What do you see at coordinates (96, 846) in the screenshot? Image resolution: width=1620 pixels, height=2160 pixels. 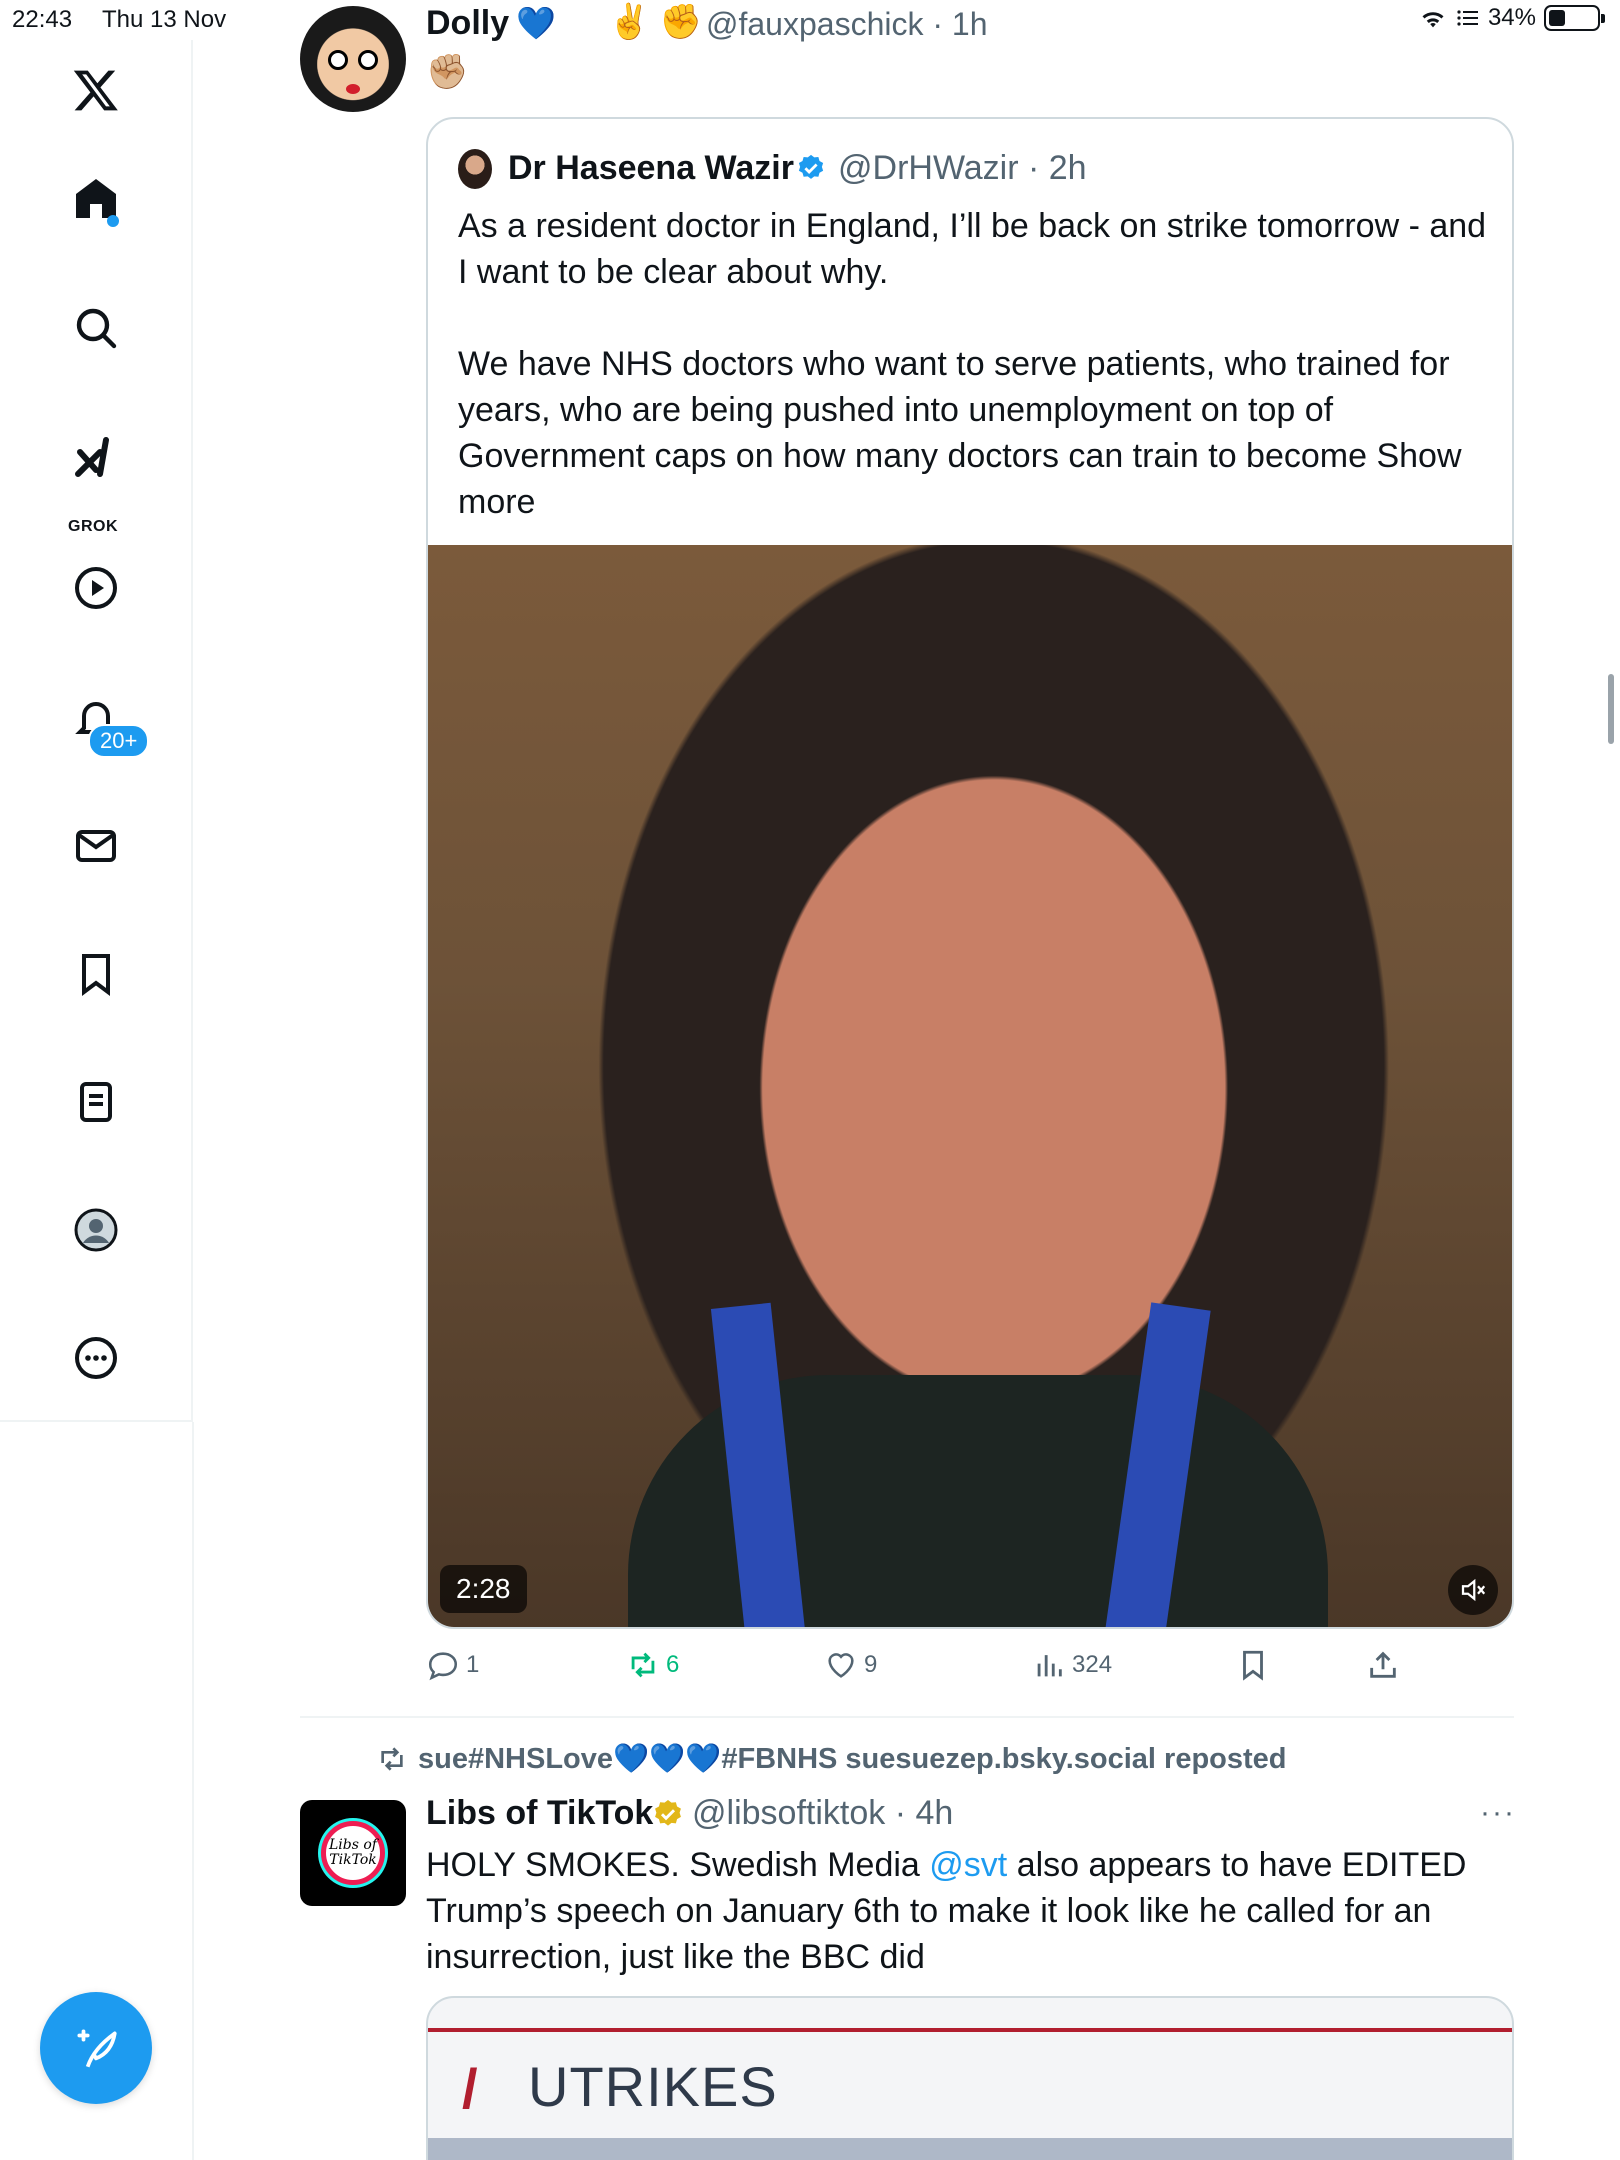 I see `messages-envelope-icon` at bounding box center [96, 846].